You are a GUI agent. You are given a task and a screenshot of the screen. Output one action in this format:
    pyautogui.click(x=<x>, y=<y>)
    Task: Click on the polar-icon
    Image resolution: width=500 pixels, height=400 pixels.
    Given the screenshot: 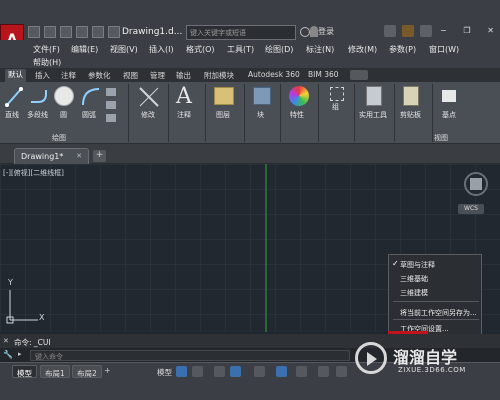 What is the action you would take?
    pyautogui.click(x=235, y=371)
    